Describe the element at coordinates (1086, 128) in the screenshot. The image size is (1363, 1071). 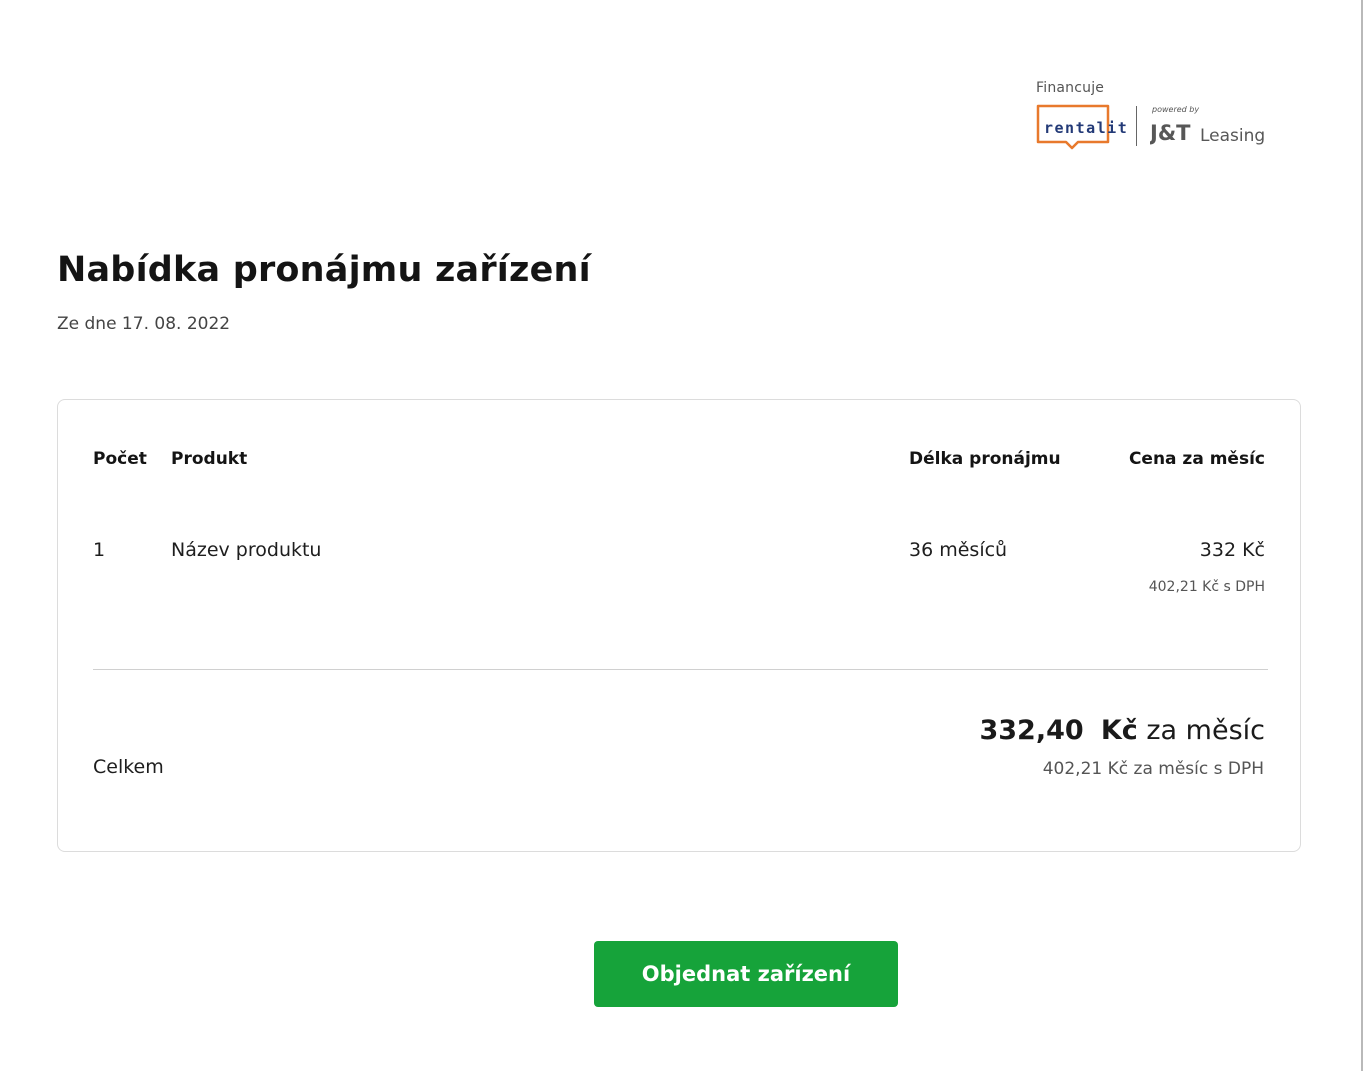
I see `rentalit-logo-text: rentalit` at that location.